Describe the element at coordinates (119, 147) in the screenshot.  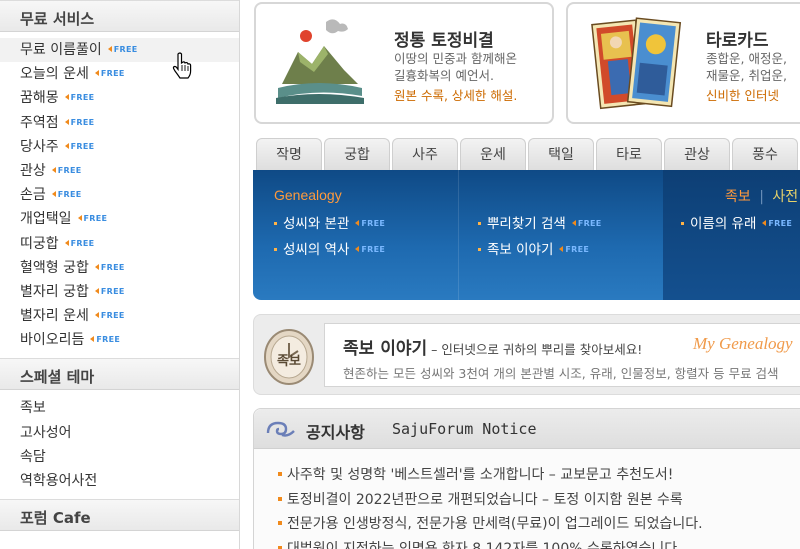
I see `sidebar-item-dangsaju: 당사주 FREE` at that location.